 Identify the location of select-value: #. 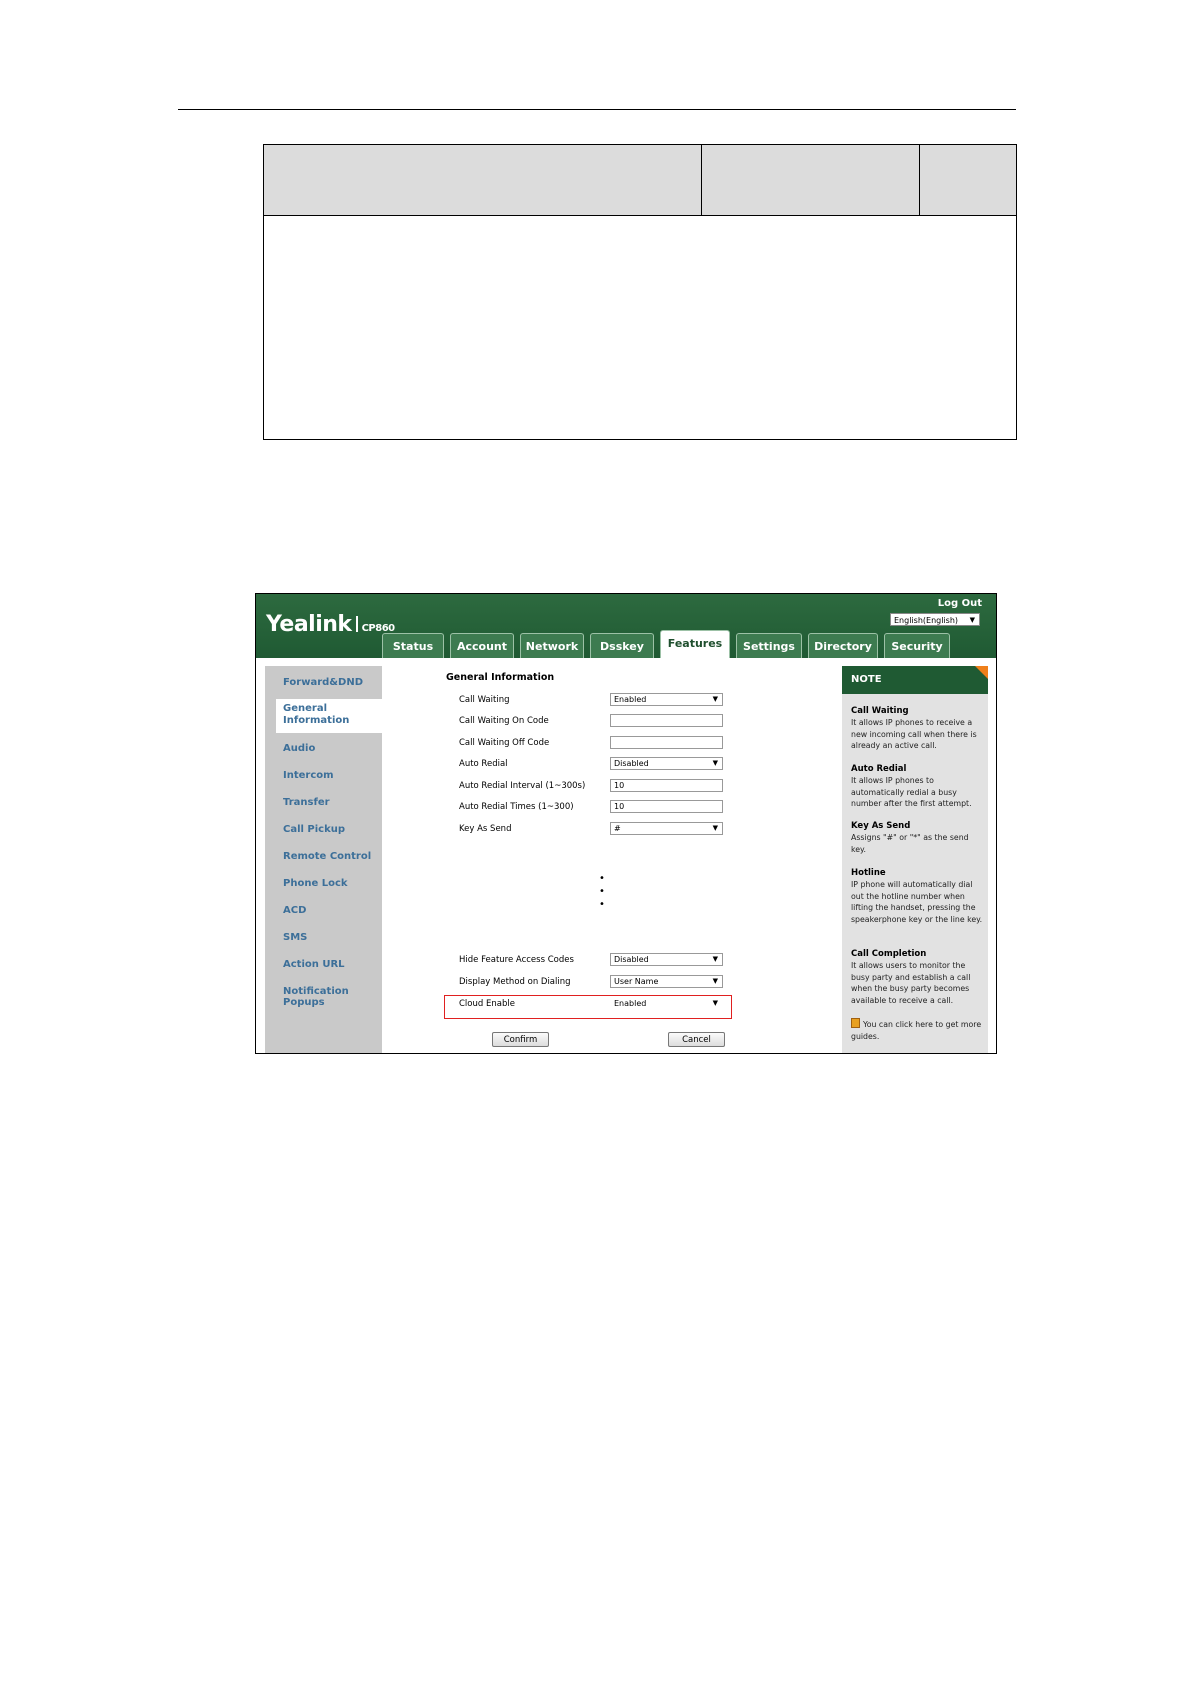
(617, 828).